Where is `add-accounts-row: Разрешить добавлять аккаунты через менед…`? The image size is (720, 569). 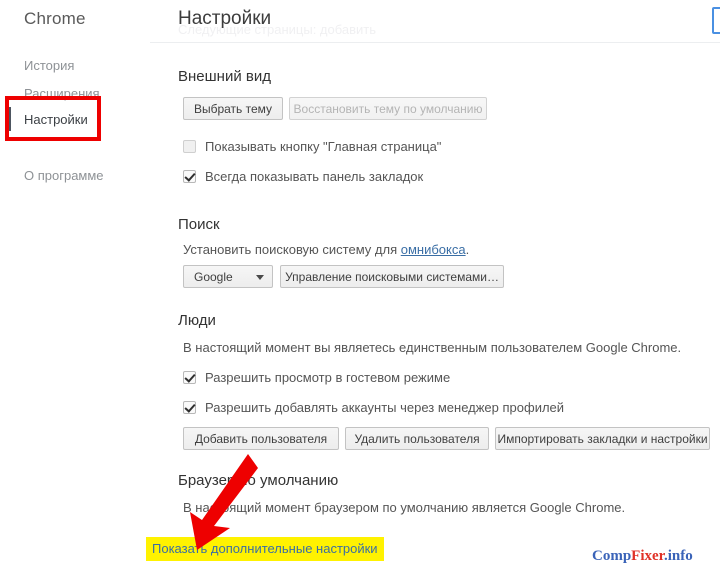
add-accounts-row: Разрешить добавлять аккаунты через менед… is located at coordinates (373, 407).